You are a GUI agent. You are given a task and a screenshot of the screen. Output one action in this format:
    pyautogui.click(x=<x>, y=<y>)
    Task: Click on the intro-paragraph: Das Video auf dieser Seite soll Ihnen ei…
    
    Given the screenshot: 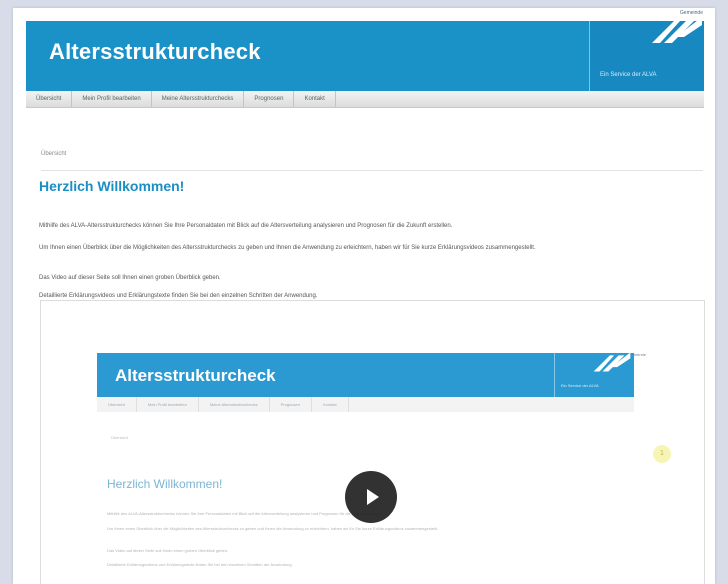 What is the action you would take?
    pyautogui.click(x=130, y=278)
    